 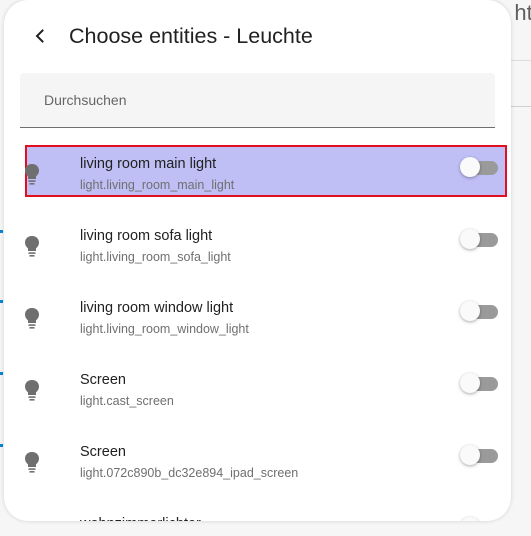 I want to click on entity-name: living room main light, so click(x=148, y=164).